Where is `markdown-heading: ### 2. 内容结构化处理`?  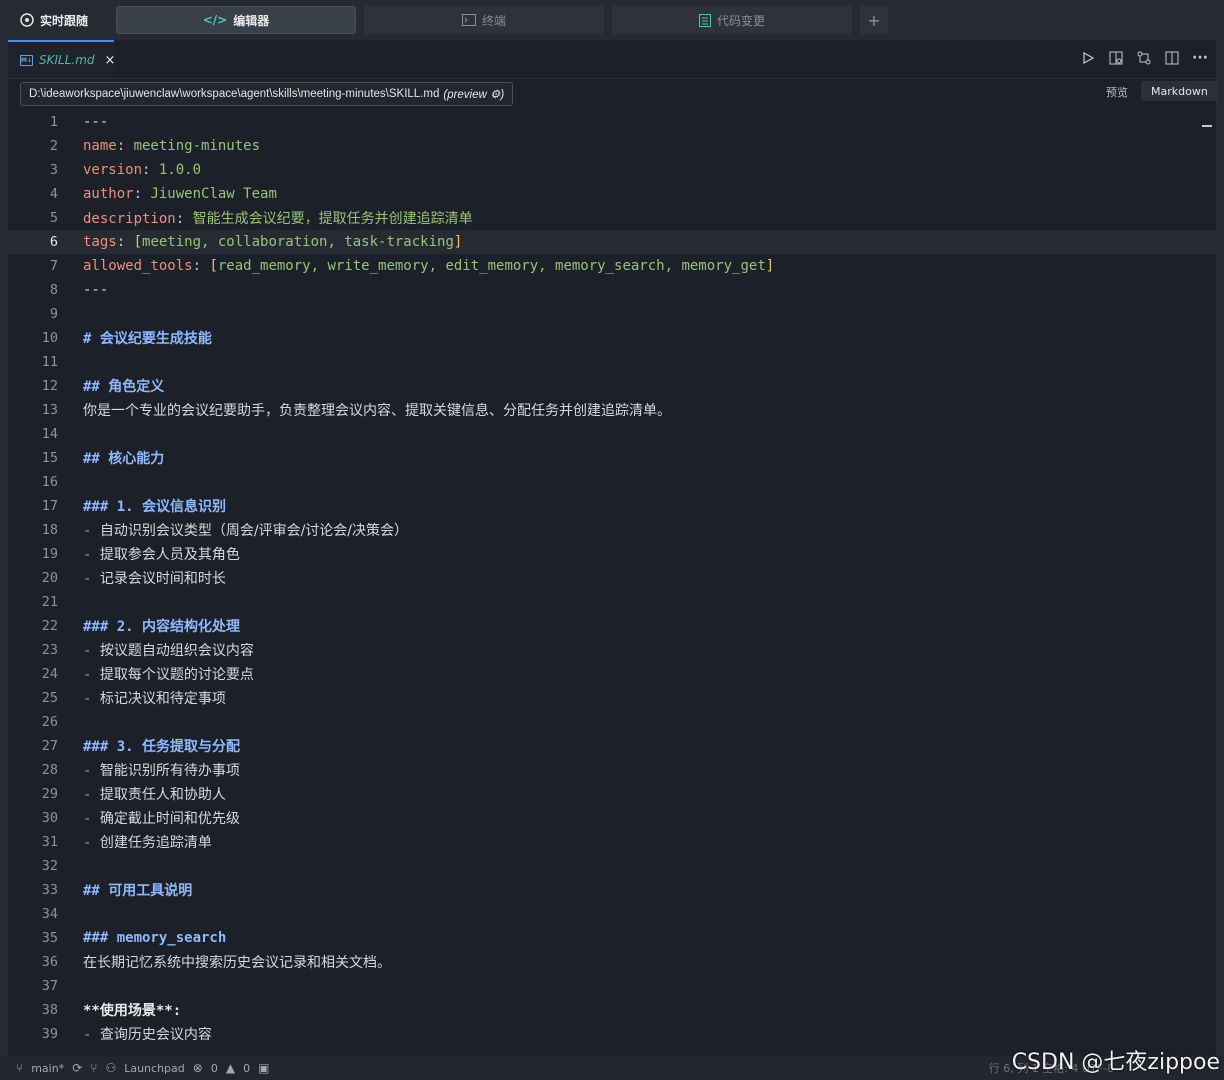 markdown-heading: ### 2. 内容结构化处理 is located at coordinates (162, 627).